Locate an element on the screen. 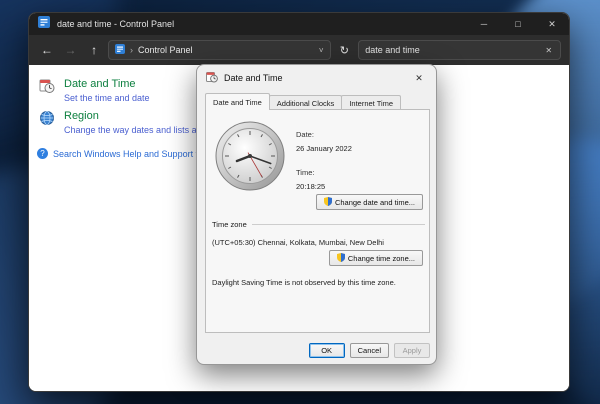 This screenshot has height=404, width=600. maximize-button: □ is located at coordinates (518, 24).